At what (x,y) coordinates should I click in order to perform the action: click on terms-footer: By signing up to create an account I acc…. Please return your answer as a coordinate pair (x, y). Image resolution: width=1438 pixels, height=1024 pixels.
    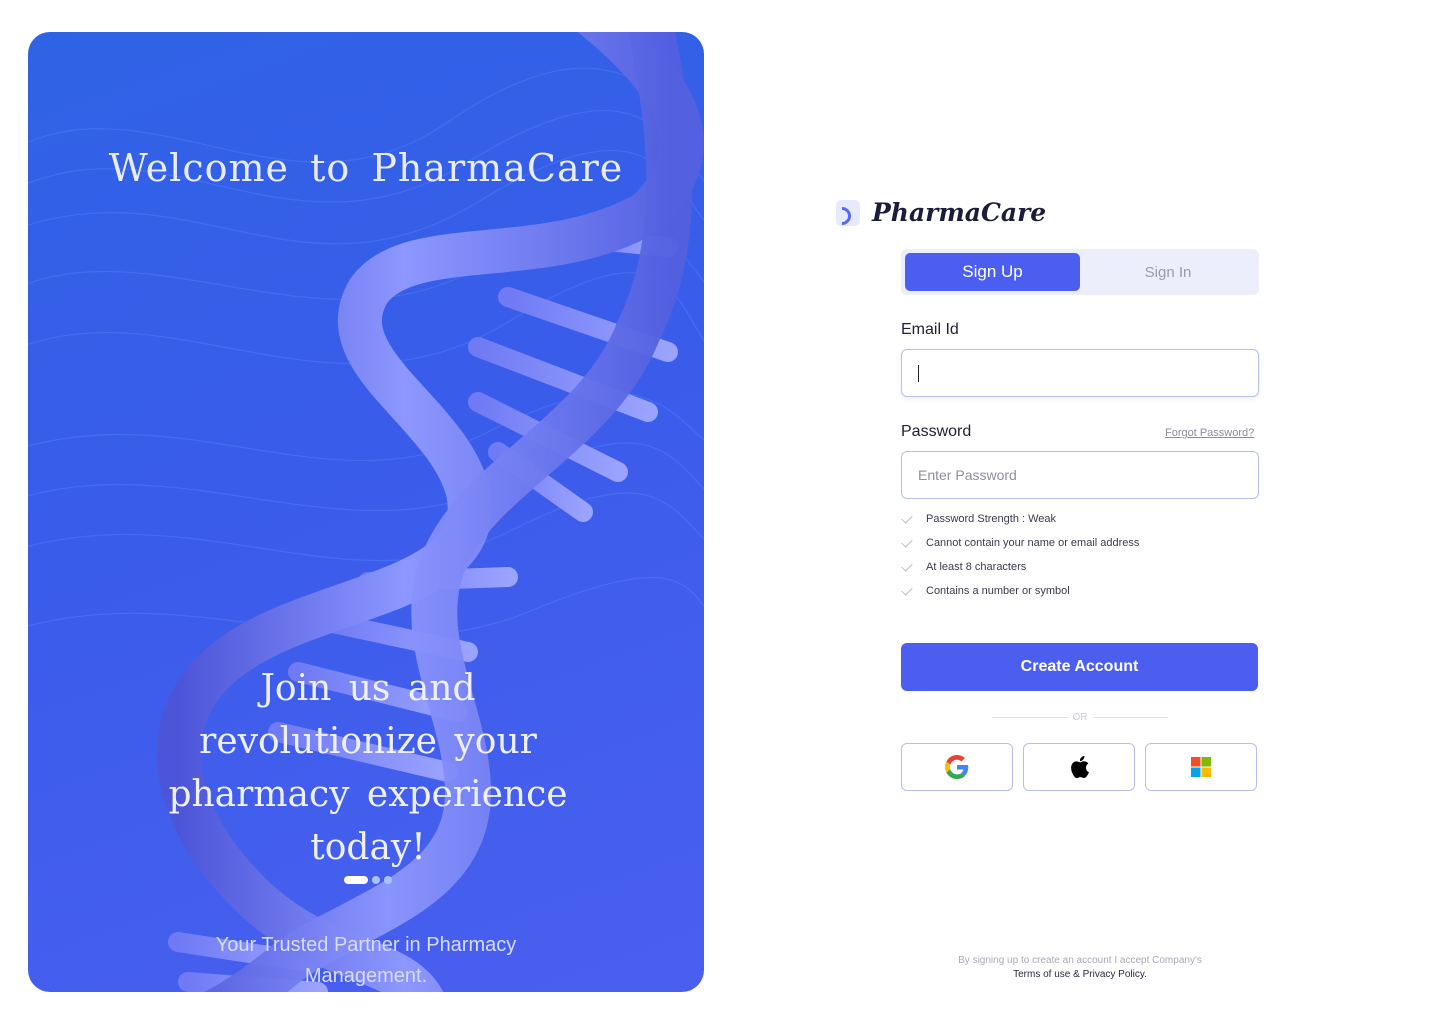
    Looking at the image, I should click on (1080, 968).